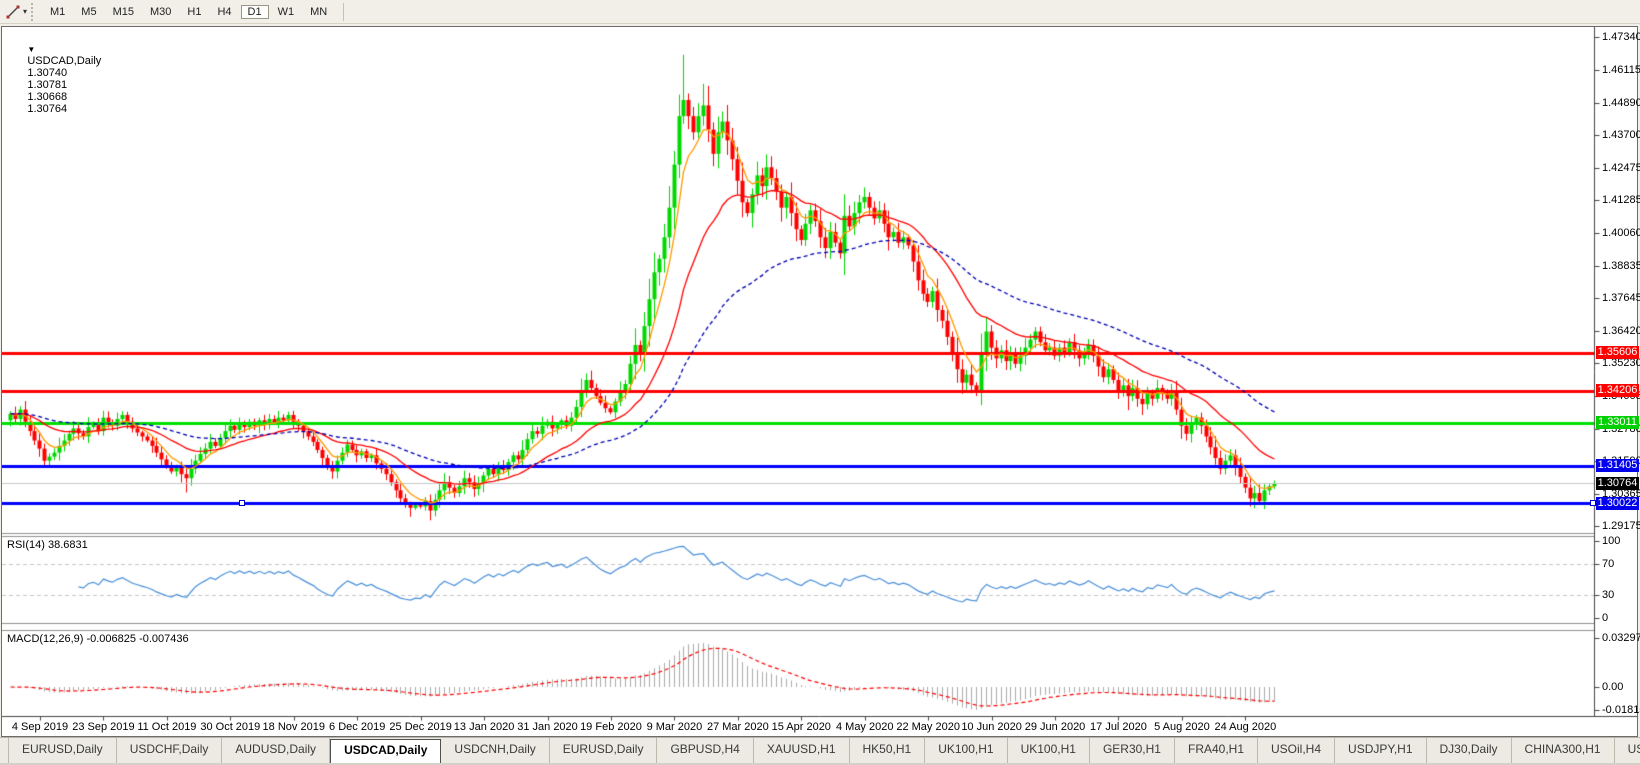  What do you see at coordinates (170, 750) in the screenshot?
I see `tab-usdchf-daily: USDCHF,Daily` at bounding box center [170, 750].